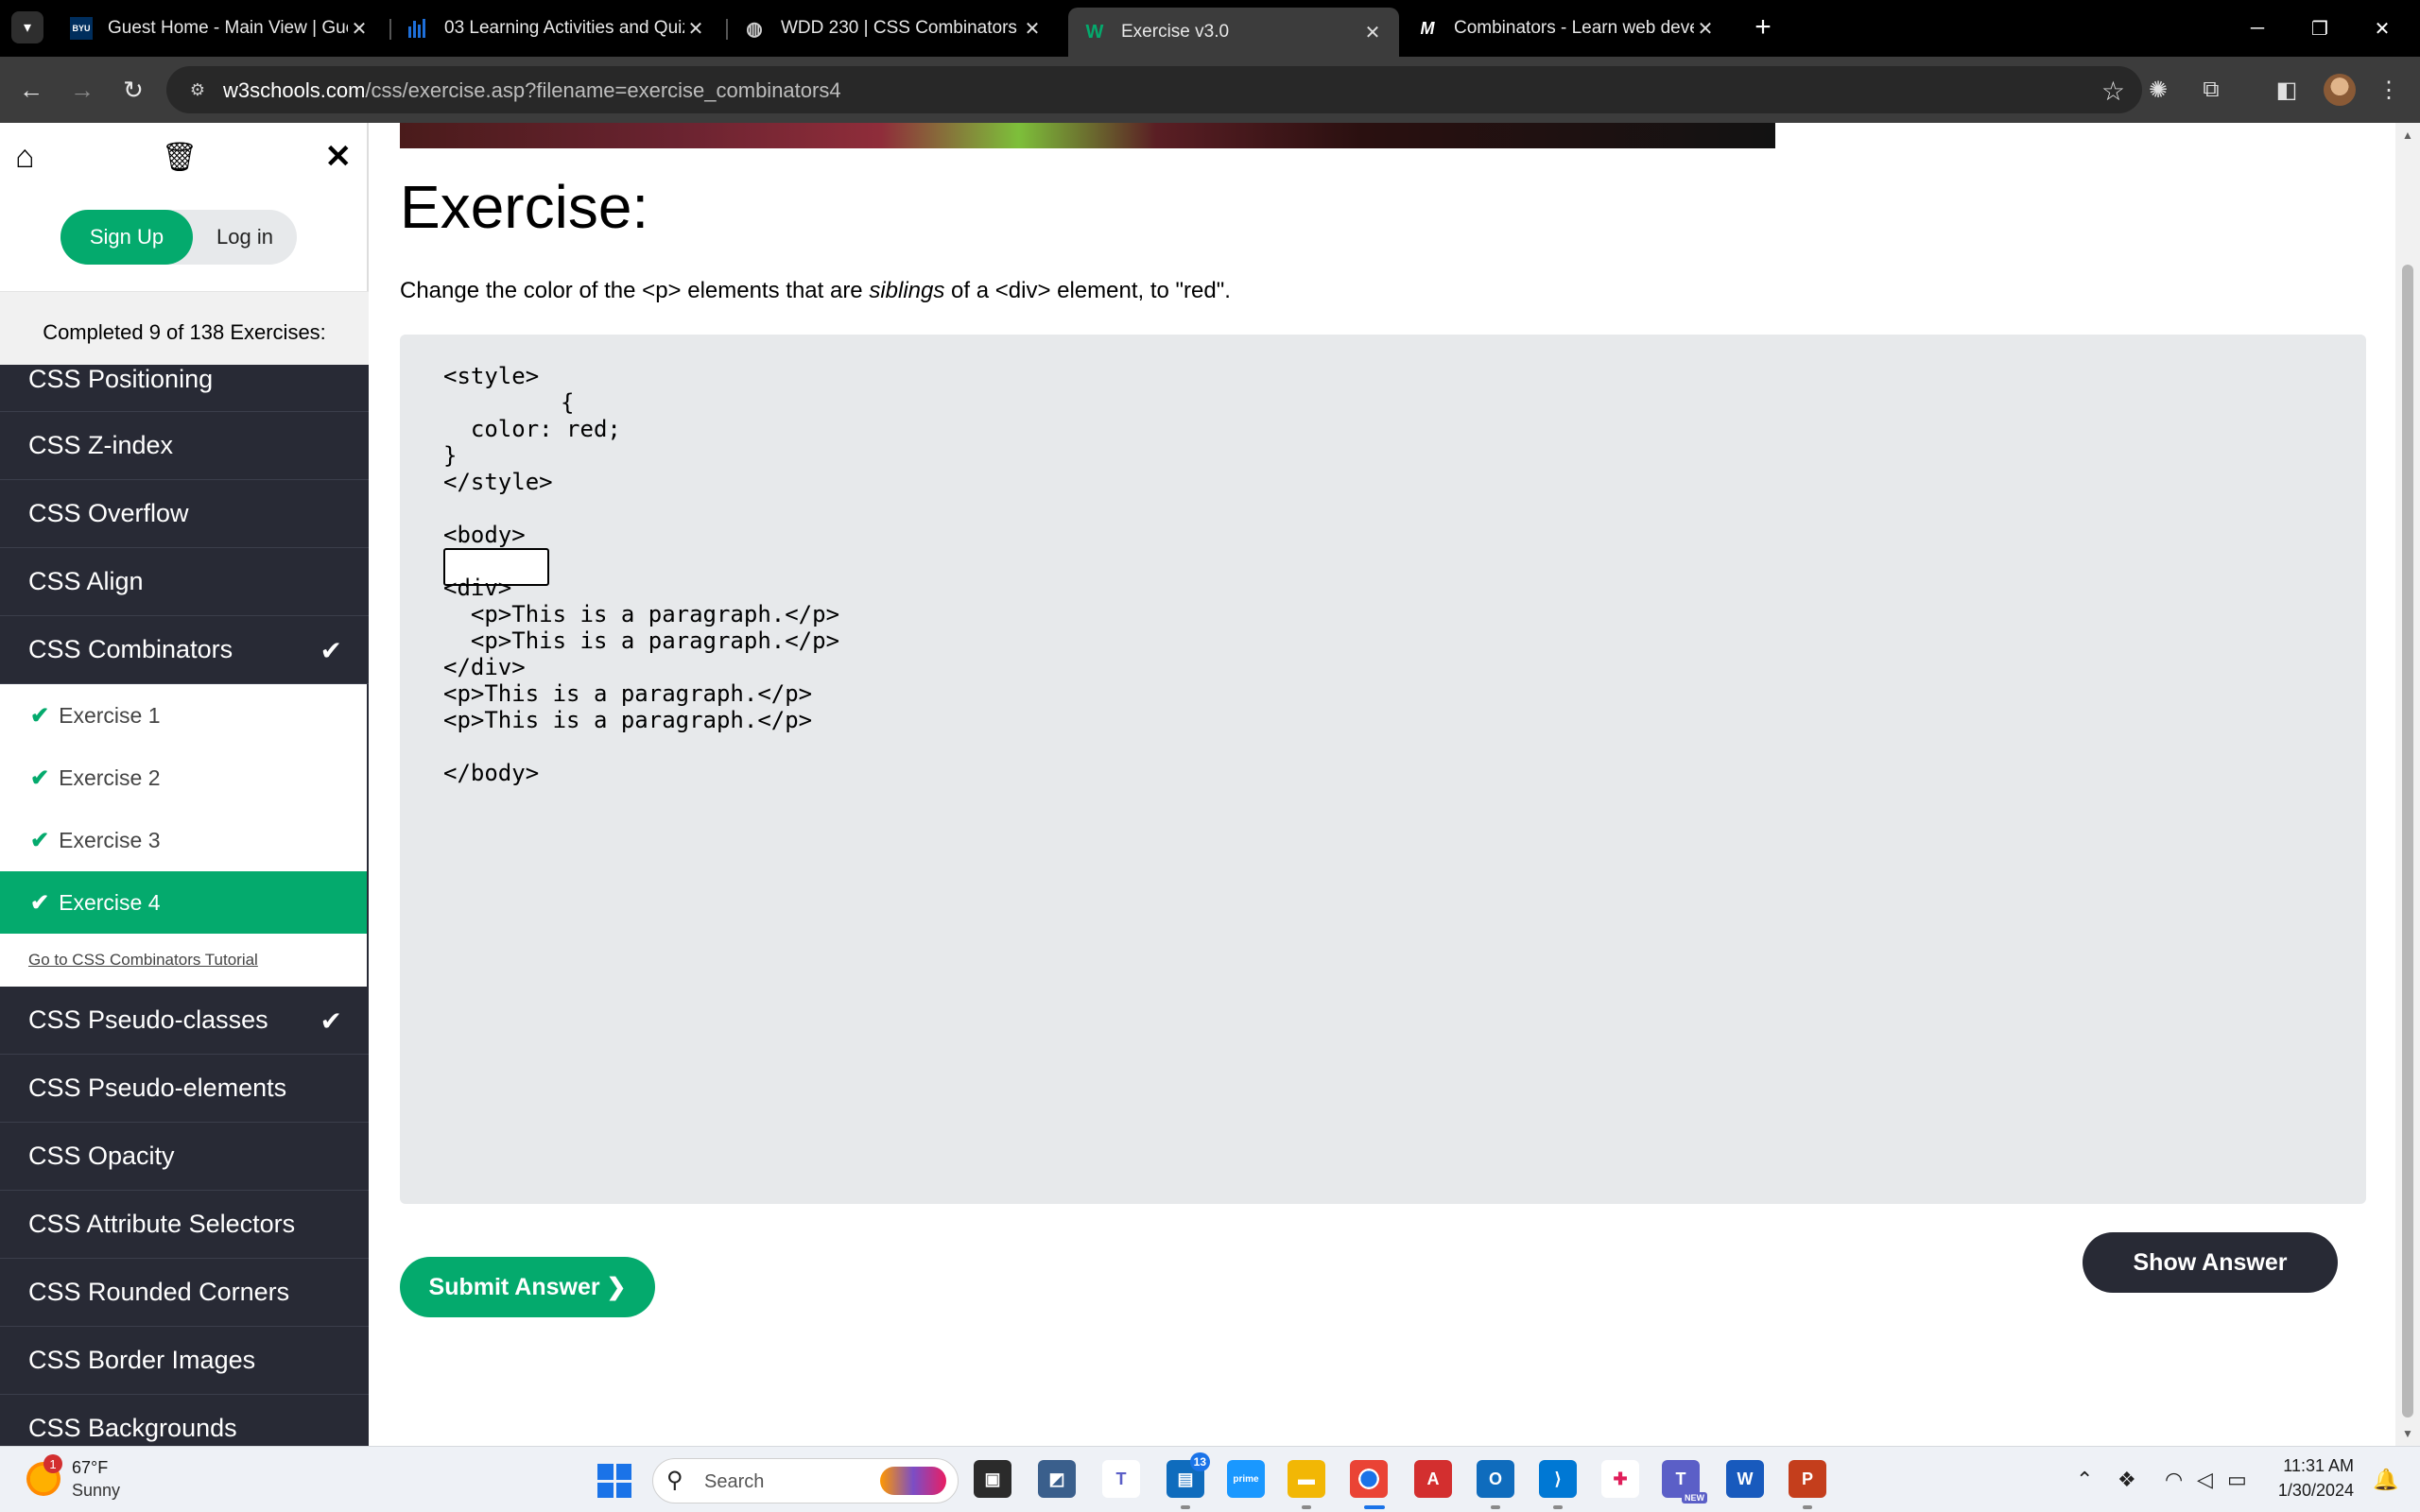 The width and height of the screenshot is (2420, 1512). I want to click on home-icon: ⌂, so click(25, 157).